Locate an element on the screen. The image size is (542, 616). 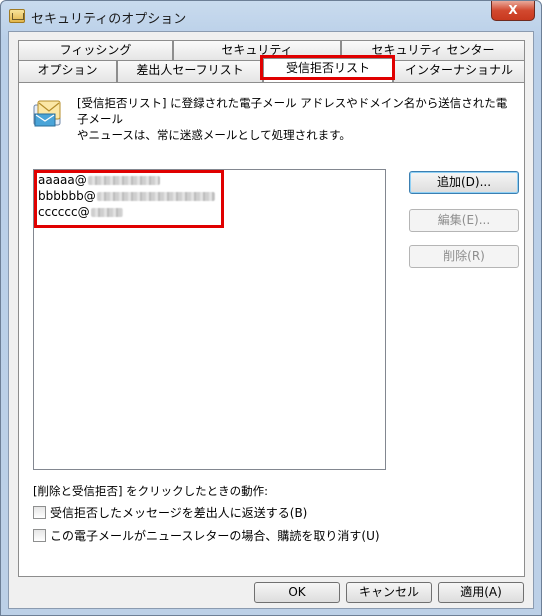
close-button: X is located at coordinates (513, 11).